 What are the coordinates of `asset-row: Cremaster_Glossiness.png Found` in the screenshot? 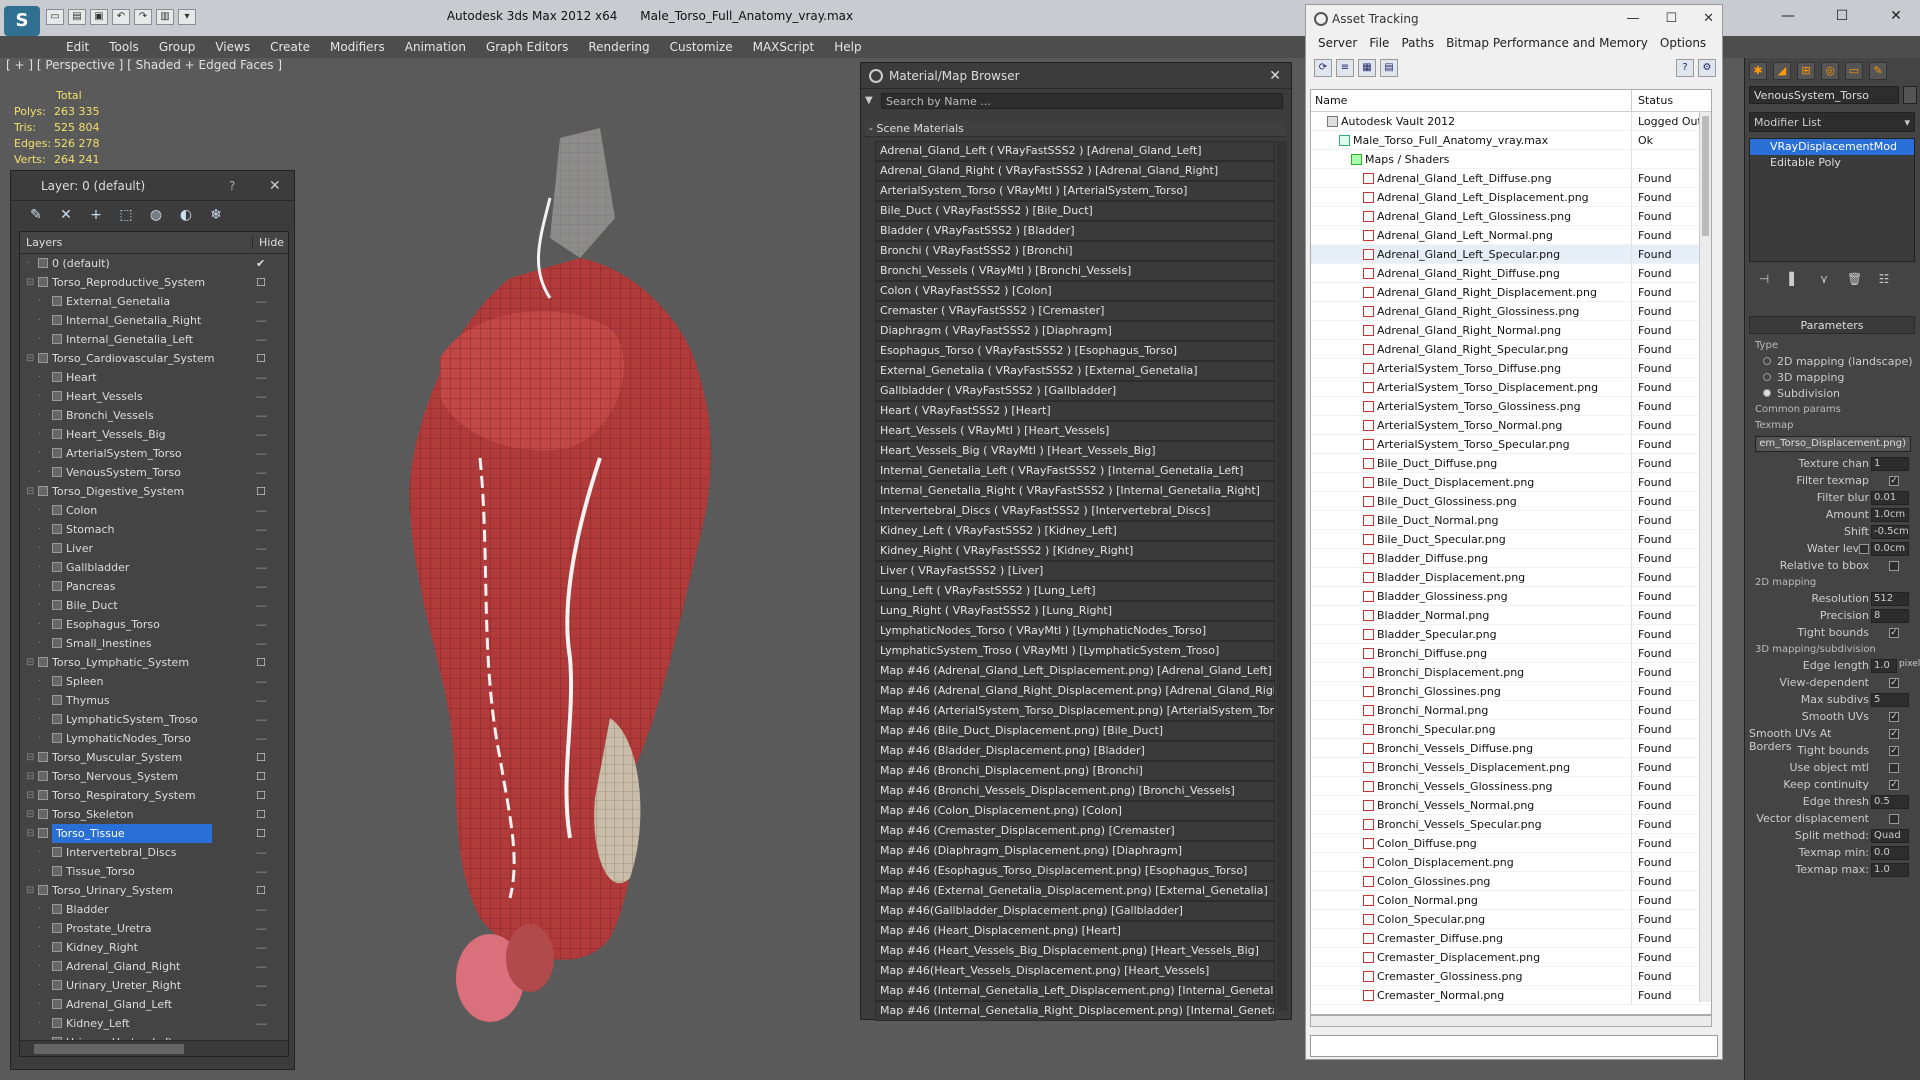 It's located at (1511, 976).